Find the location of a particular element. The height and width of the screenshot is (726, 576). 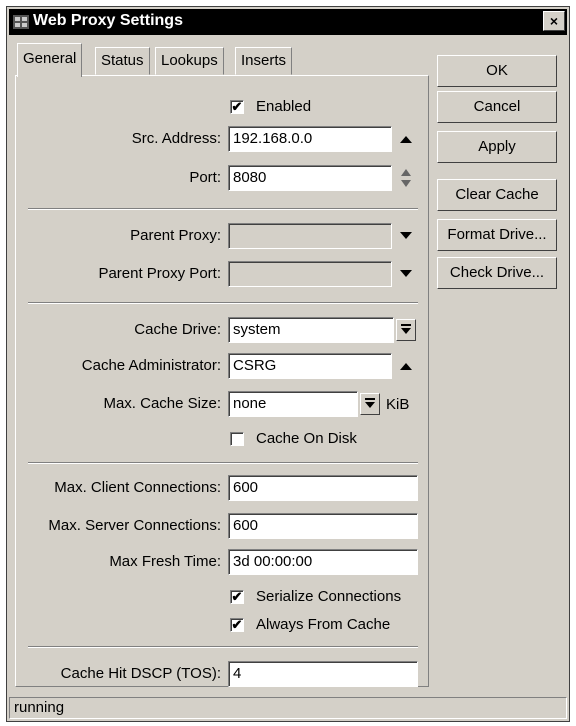

ok-button: OK is located at coordinates (497, 71).